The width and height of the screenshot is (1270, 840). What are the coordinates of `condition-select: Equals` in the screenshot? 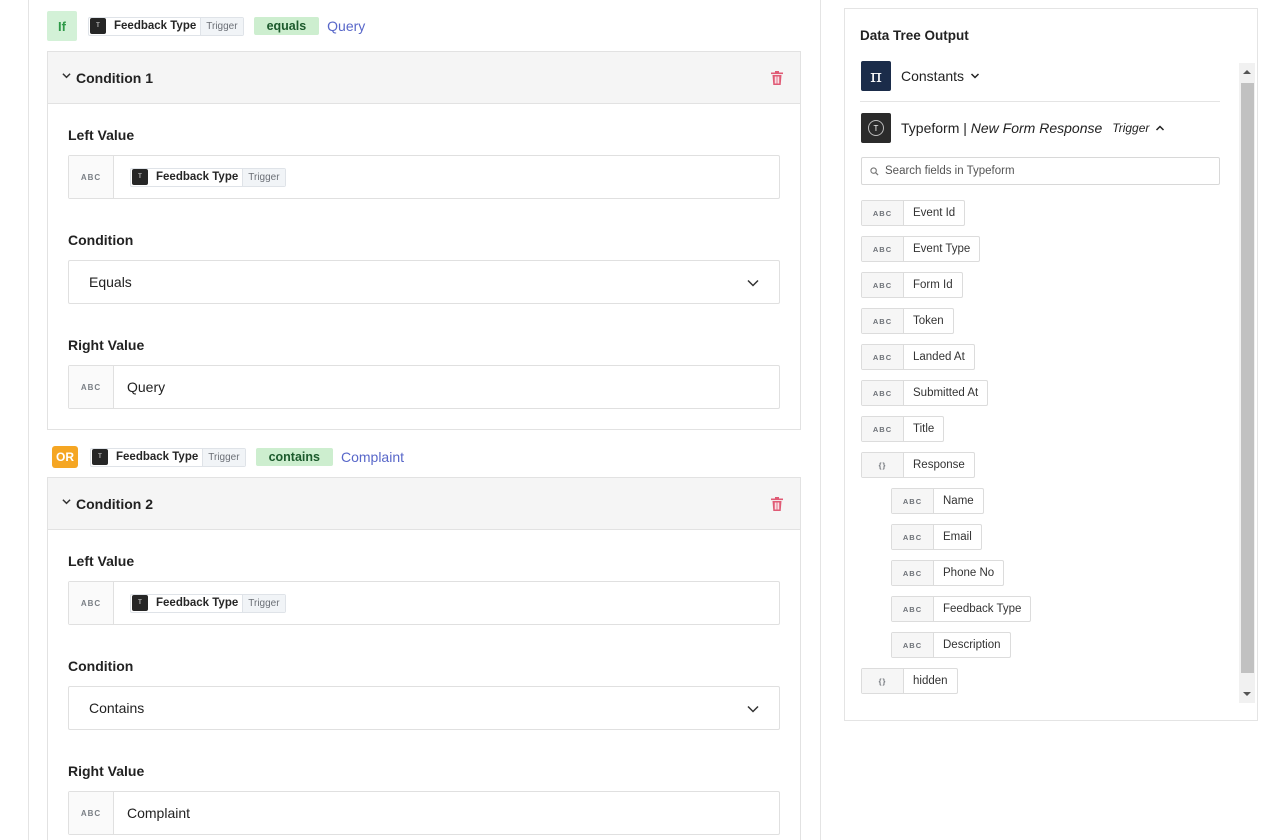 It's located at (424, 282).